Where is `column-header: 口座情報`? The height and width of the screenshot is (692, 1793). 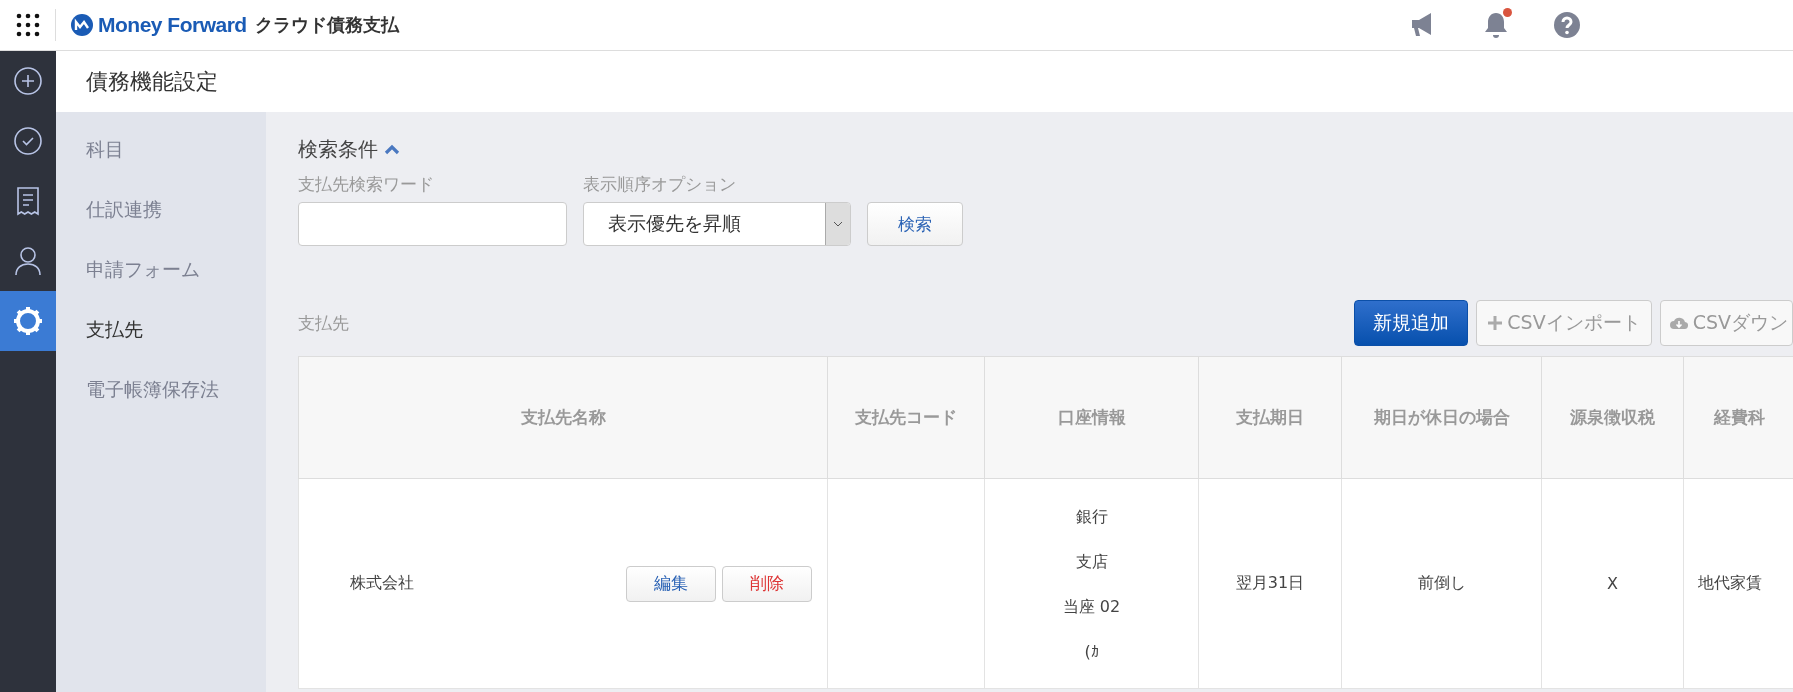
column-header: 口座情報 is located at coordinates (1091, 417).